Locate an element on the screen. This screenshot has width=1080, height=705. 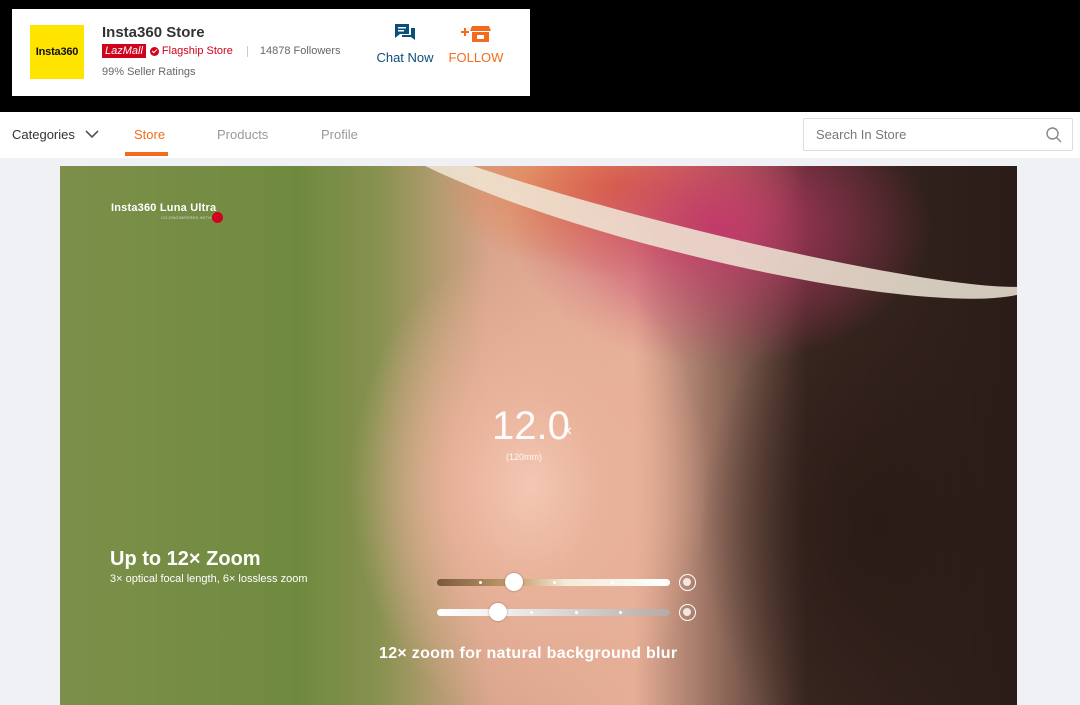
tab-profile: Profile is located at coordinates (339, 134).